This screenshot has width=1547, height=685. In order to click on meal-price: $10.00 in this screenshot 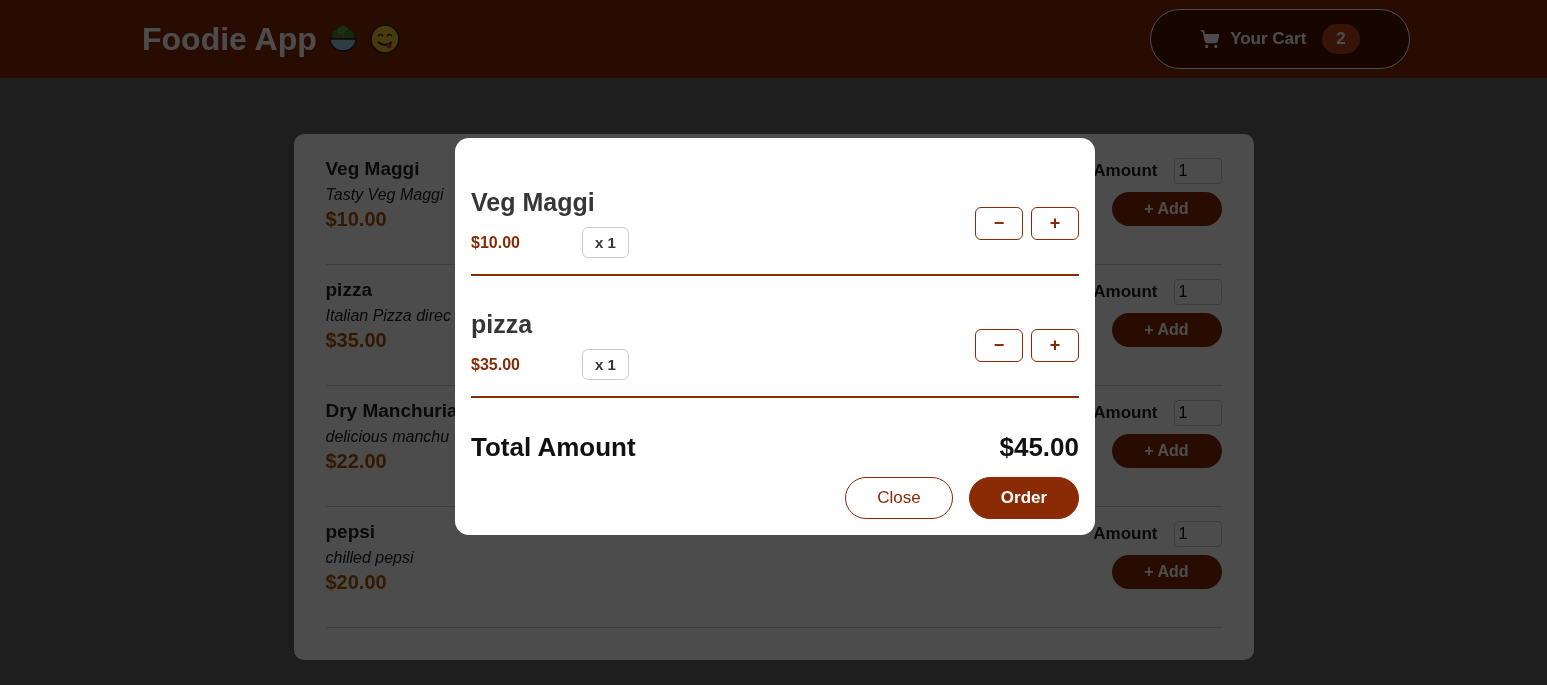, I will do `click(356, 219)`.